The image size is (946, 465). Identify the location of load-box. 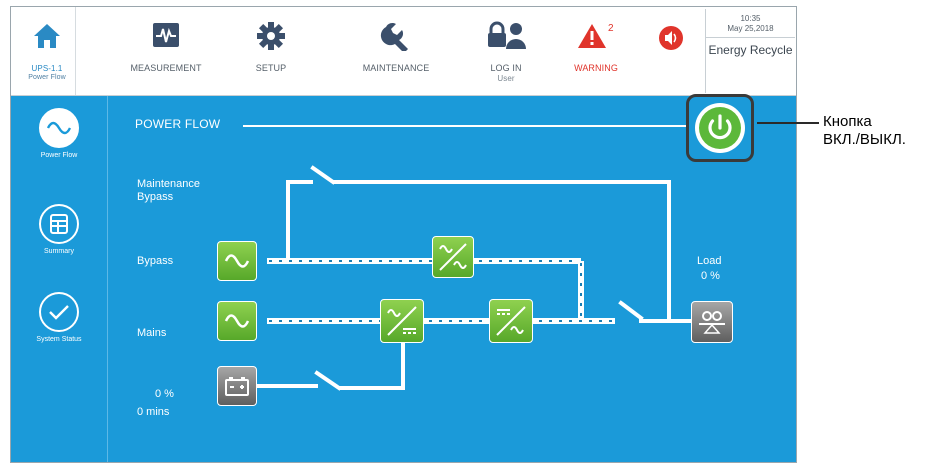
(712, 322).